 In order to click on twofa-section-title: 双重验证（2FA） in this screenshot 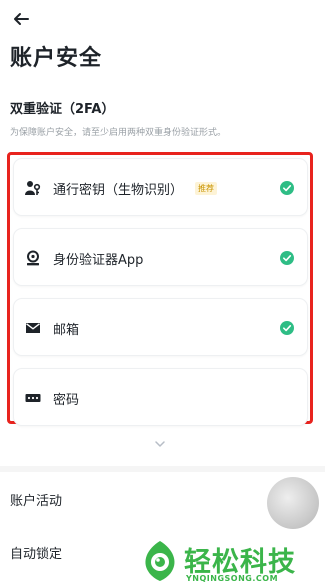, I will do `click(62, 109)`.